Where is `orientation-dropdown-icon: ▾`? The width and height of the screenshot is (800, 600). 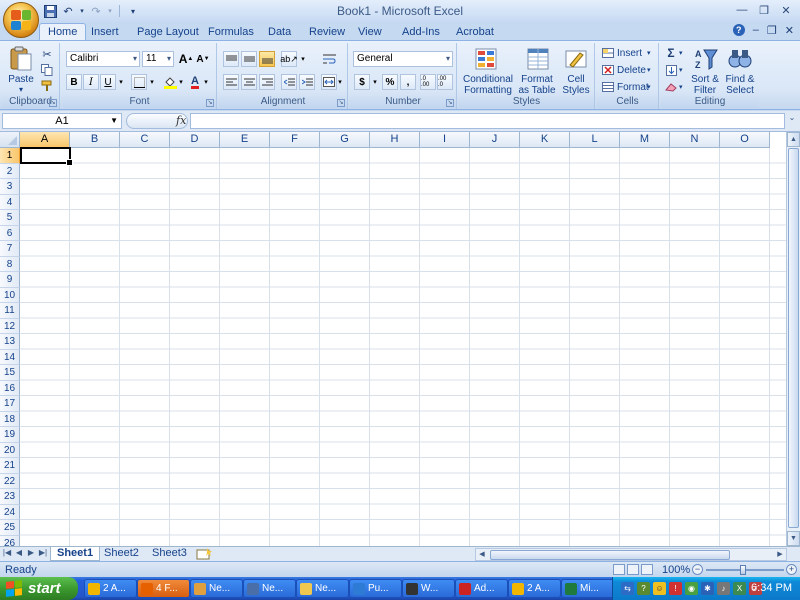
orientation-dropdown-icon: ▾ is located at coordinates (303, 59).